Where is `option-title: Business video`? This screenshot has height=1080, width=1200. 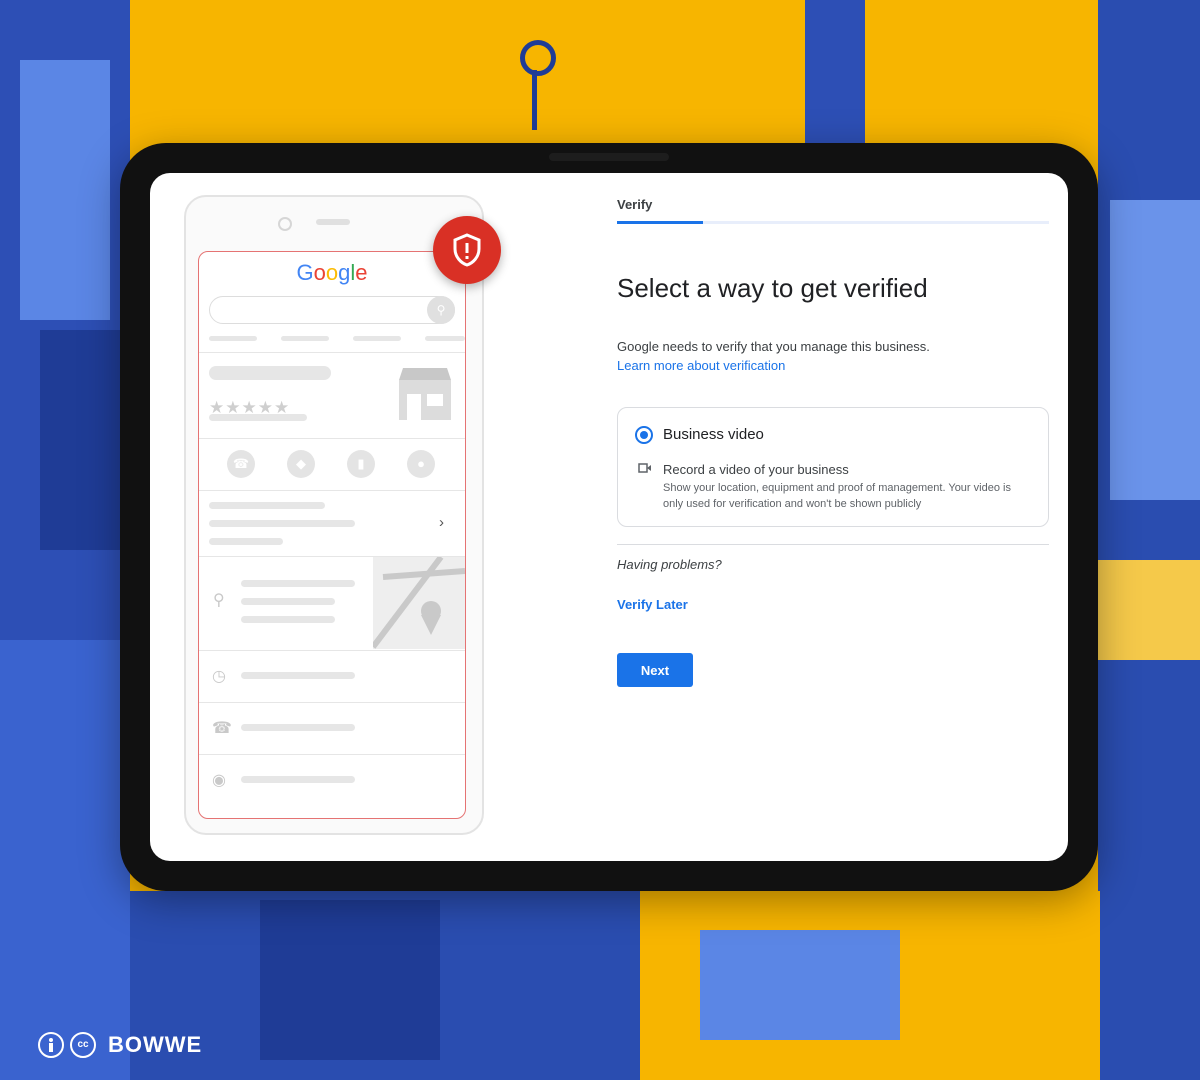 option-title: Business video is located at coordinates (713, 434).